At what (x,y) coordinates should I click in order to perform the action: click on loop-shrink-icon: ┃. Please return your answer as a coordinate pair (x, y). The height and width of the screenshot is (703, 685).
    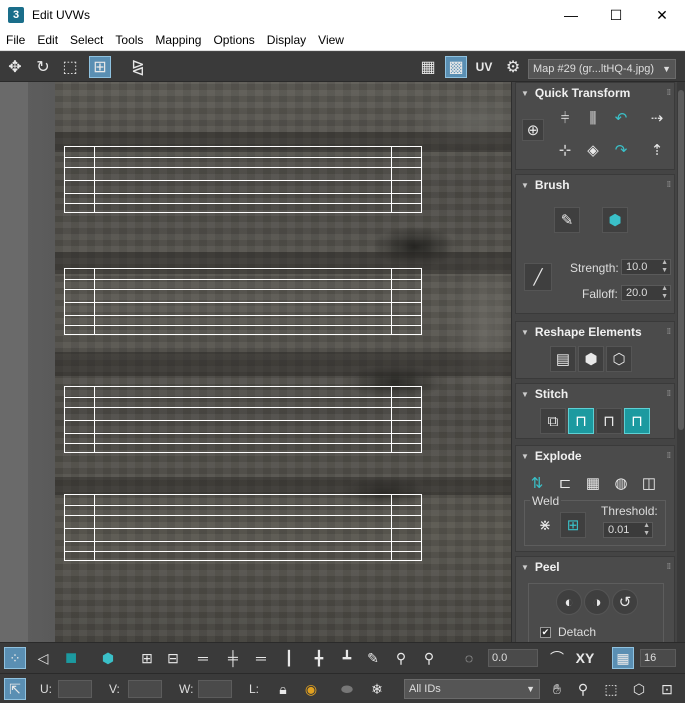
    Looking at the image, I should click on (289, 658).